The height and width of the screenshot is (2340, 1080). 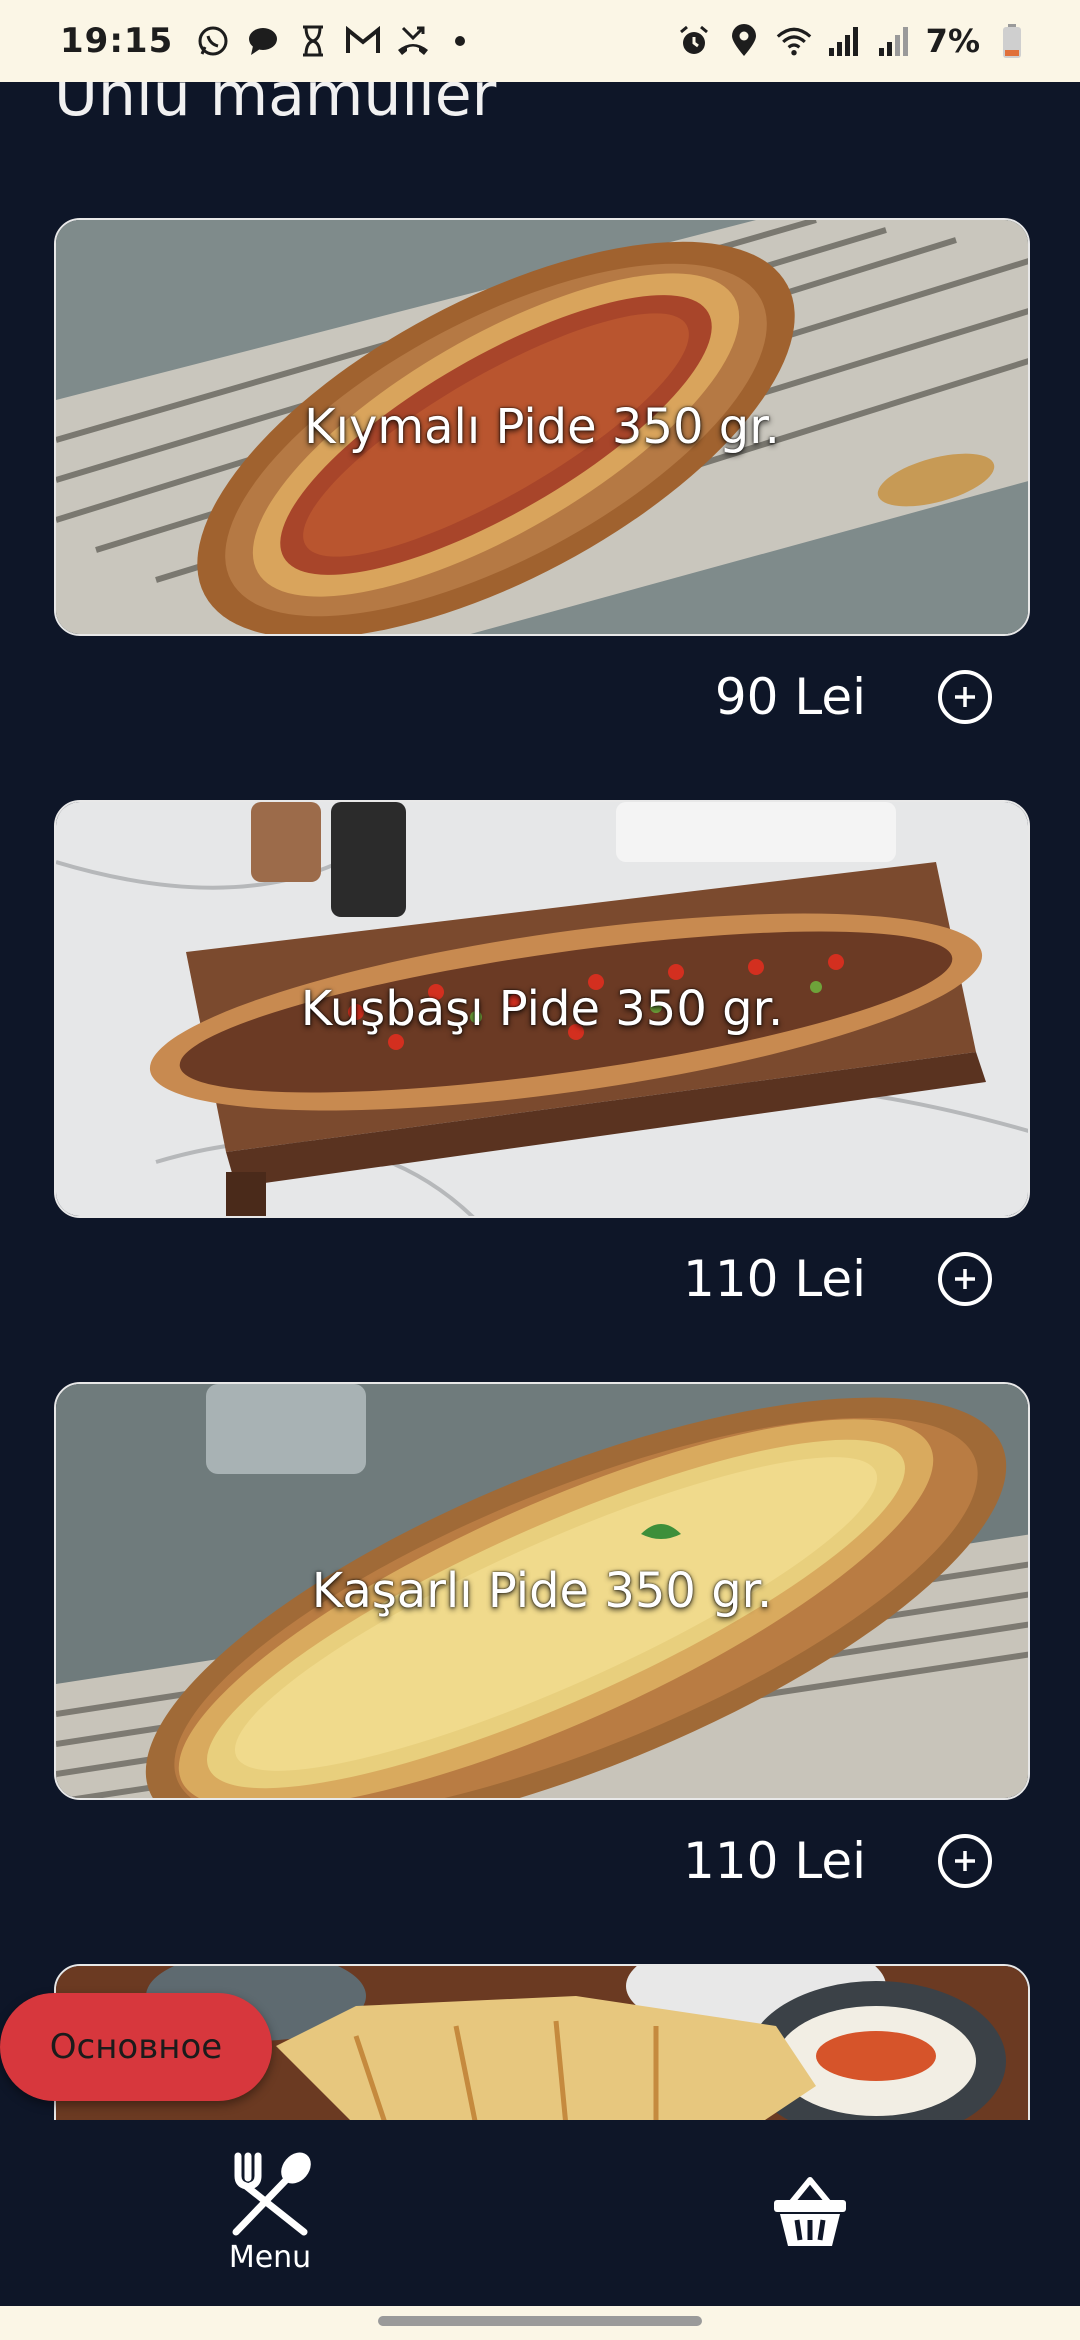 What do you see at coordinates (275, 106) in the screenshot?
I see `section-title: Unlu mamüller` at bounding box center [275, 106].